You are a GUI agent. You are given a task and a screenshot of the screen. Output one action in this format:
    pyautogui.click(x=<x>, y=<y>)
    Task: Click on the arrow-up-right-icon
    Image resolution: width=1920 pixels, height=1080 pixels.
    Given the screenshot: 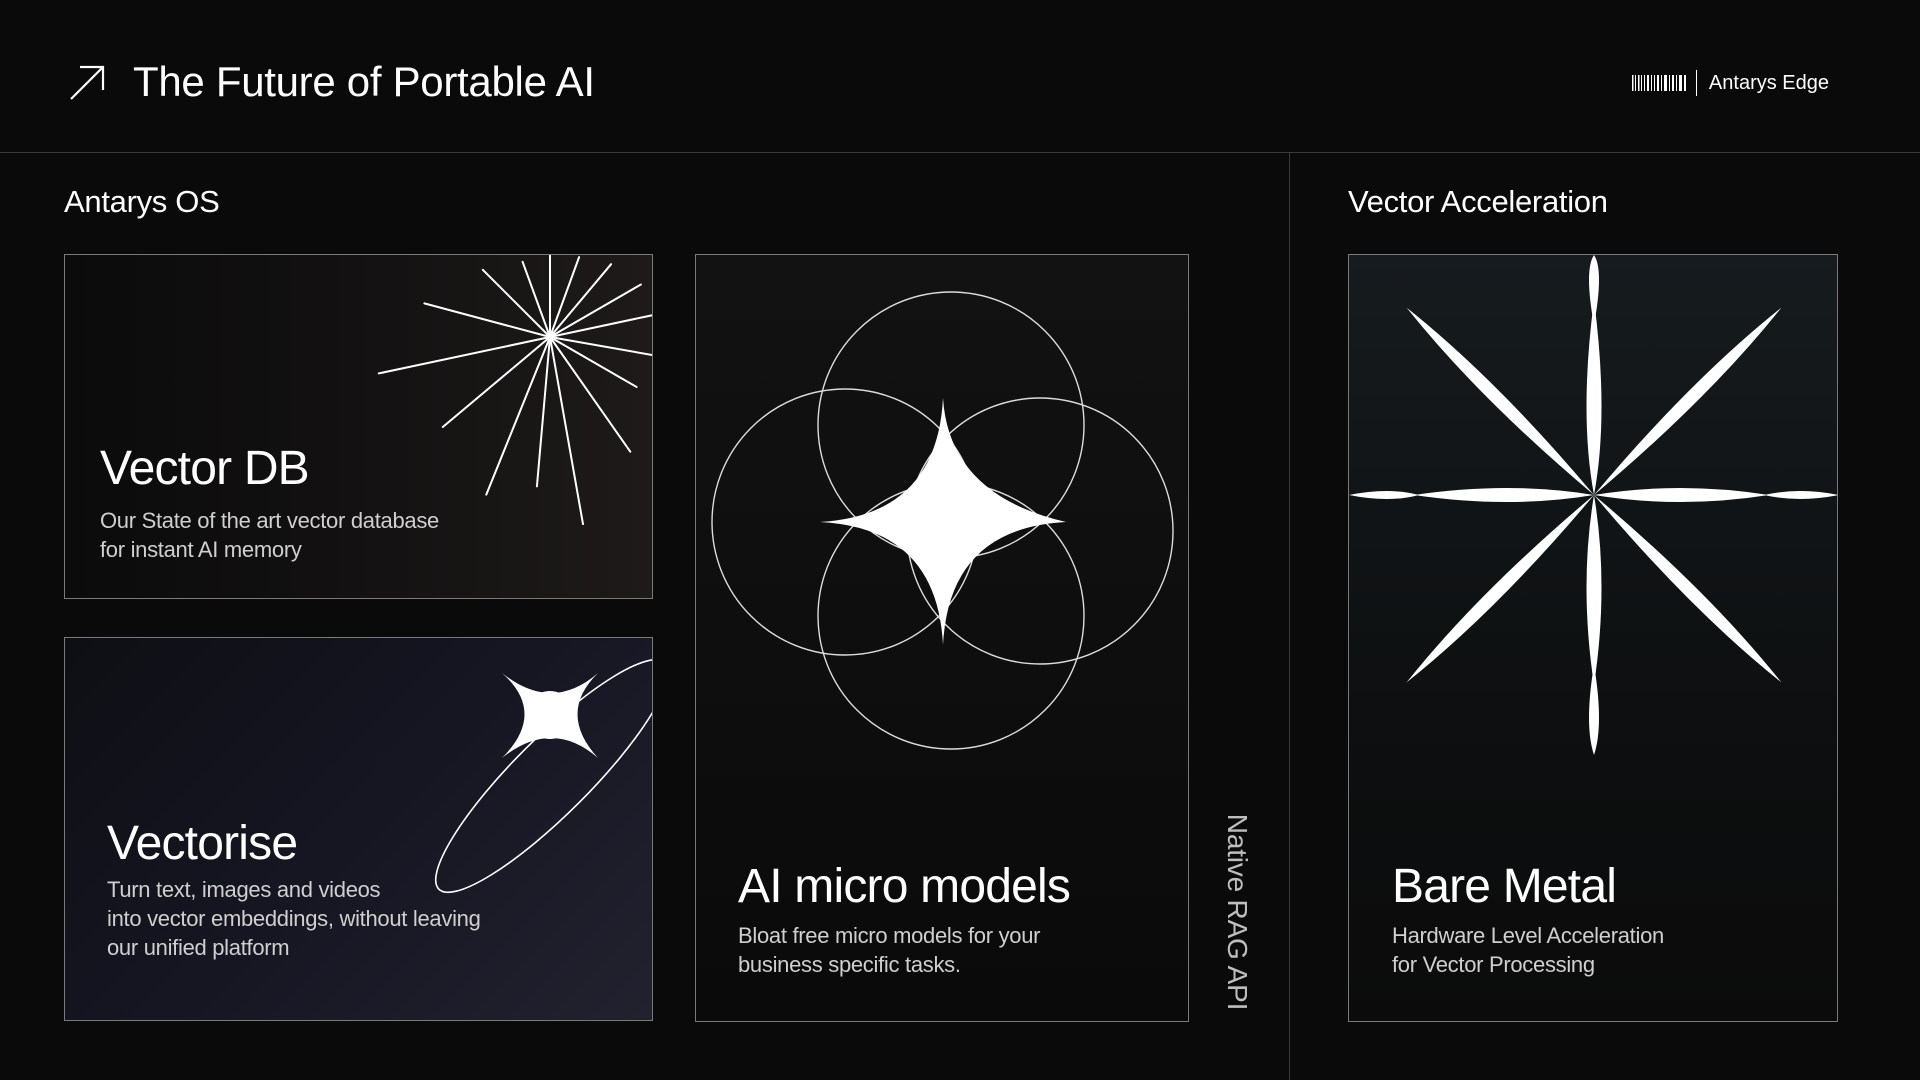 What is the action you would take?
    pyautogui.click(x=87, y=82)
    